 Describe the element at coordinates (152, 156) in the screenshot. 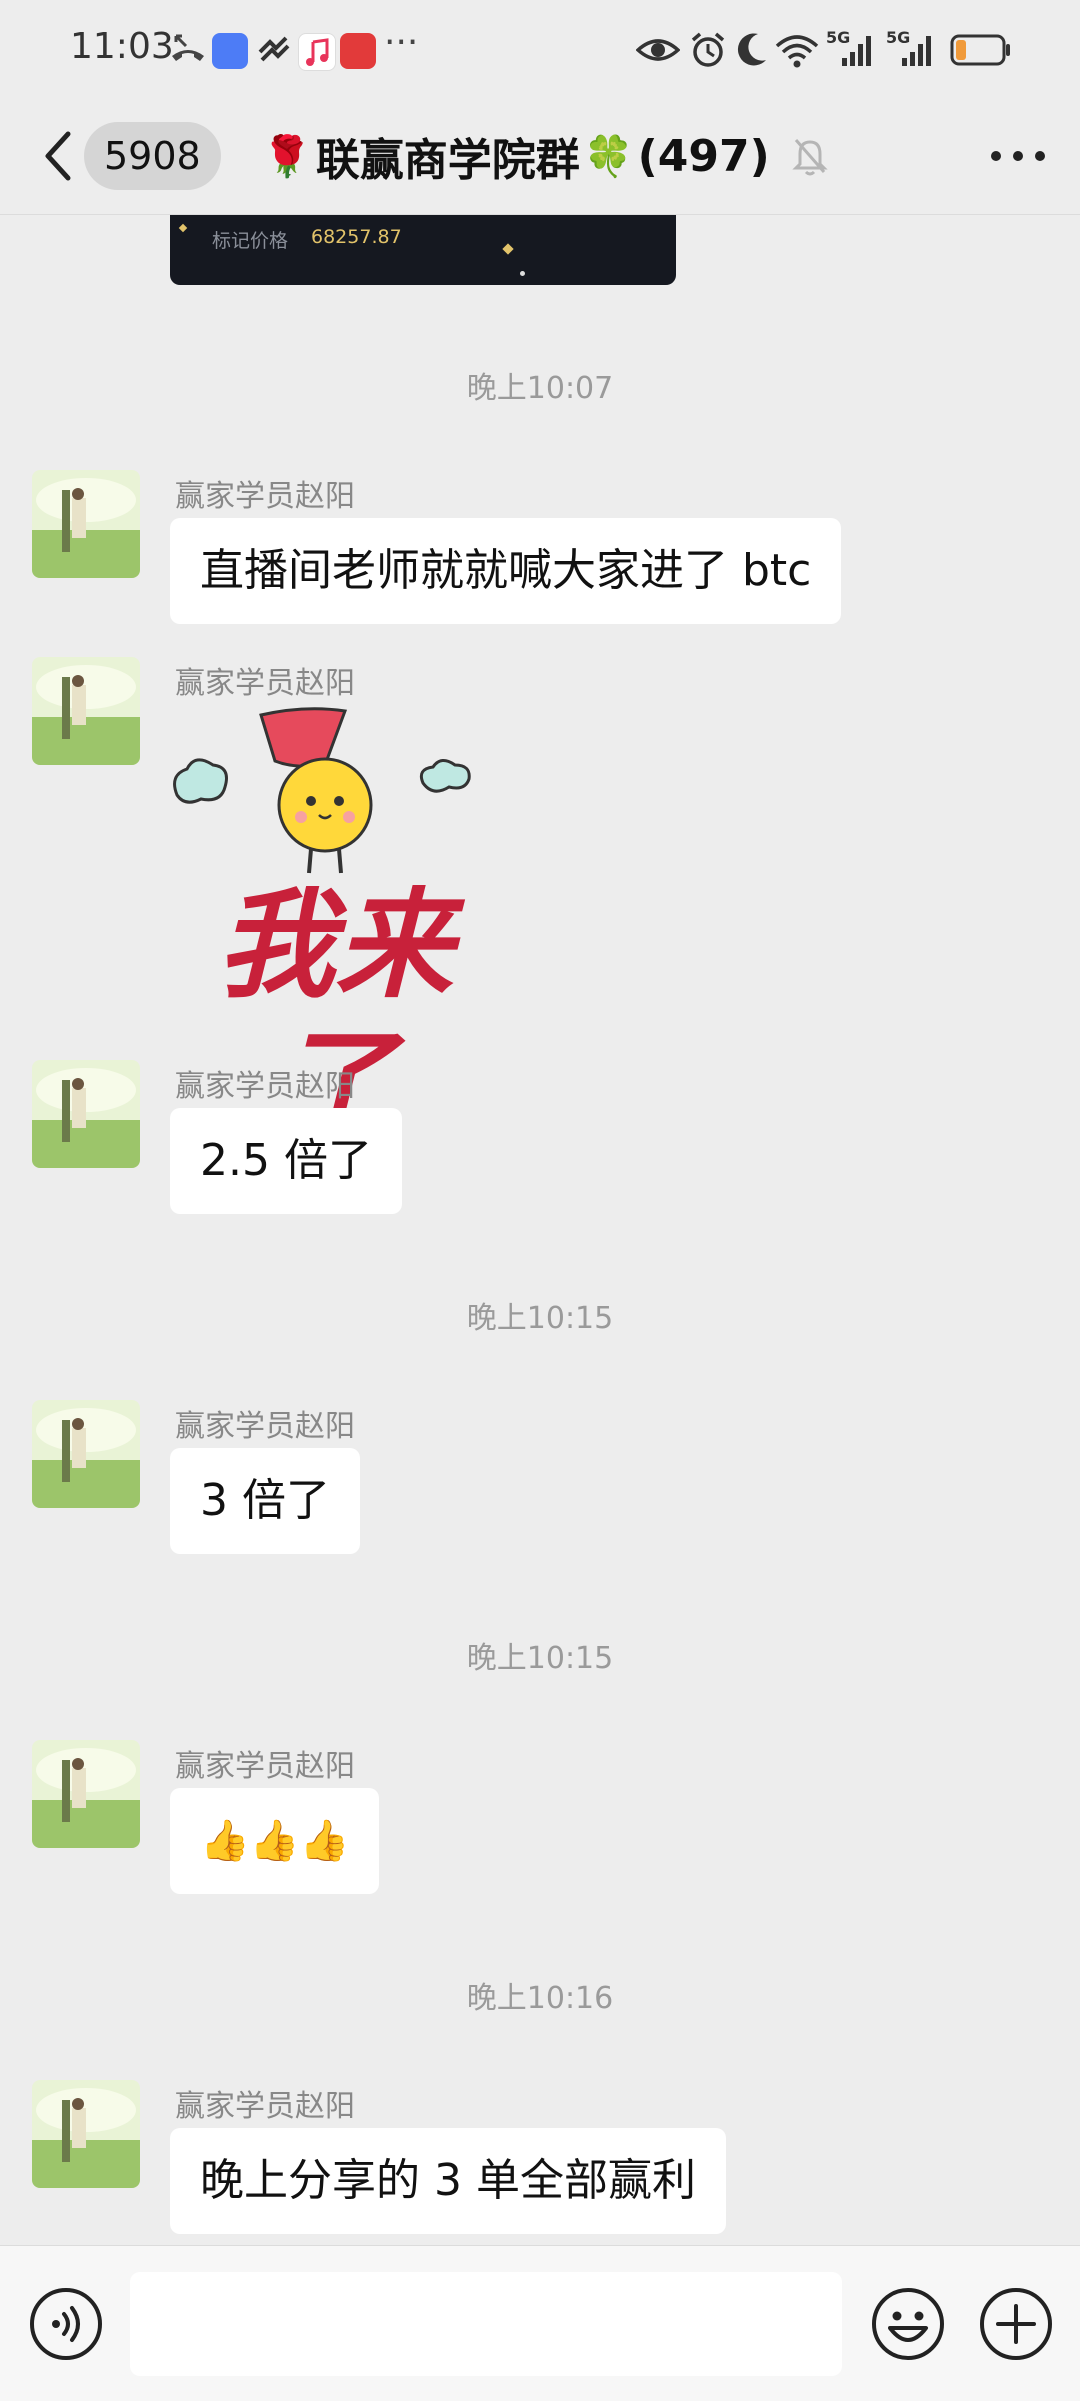

I see `unread-count-badge: 5908` at that location.